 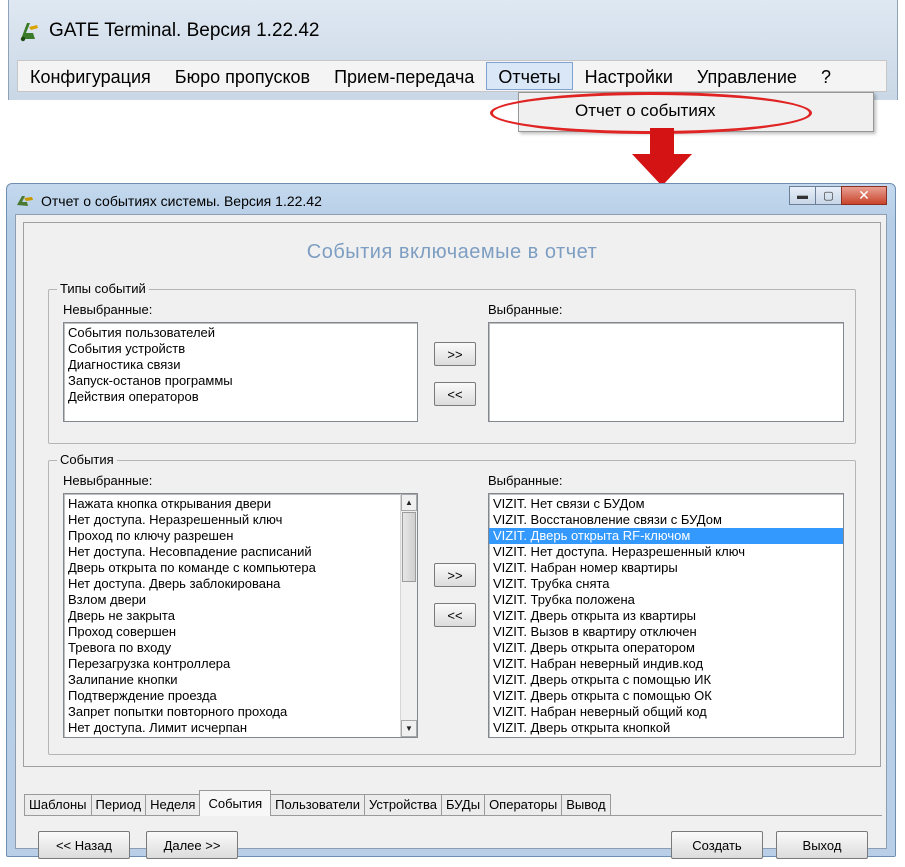 I want to click on types-add-button: >>, so click(x=455, y=354).